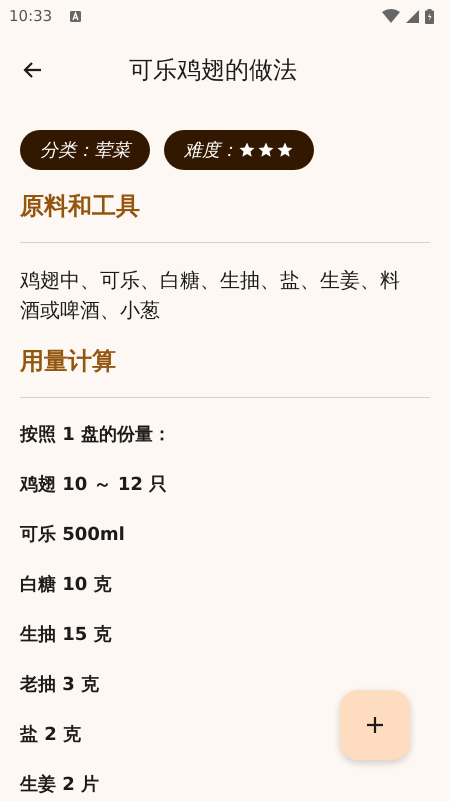 The width and height of the screenshot is (450, 801). What do you see at coordinates (51, 735) in the screenshot?
I see `quantity-text: 盐 2 克` at bounding box center [51, 735].